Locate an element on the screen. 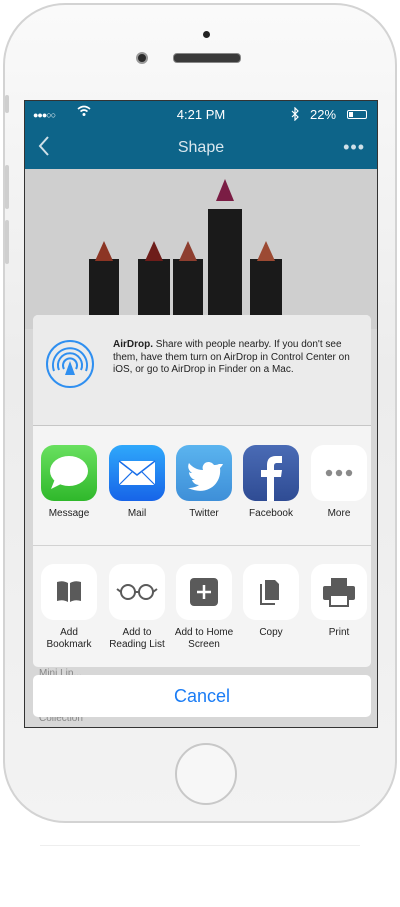 The width and height of the screenshot is (400, 907). lip-pencil is located at coordinates (225, 269).